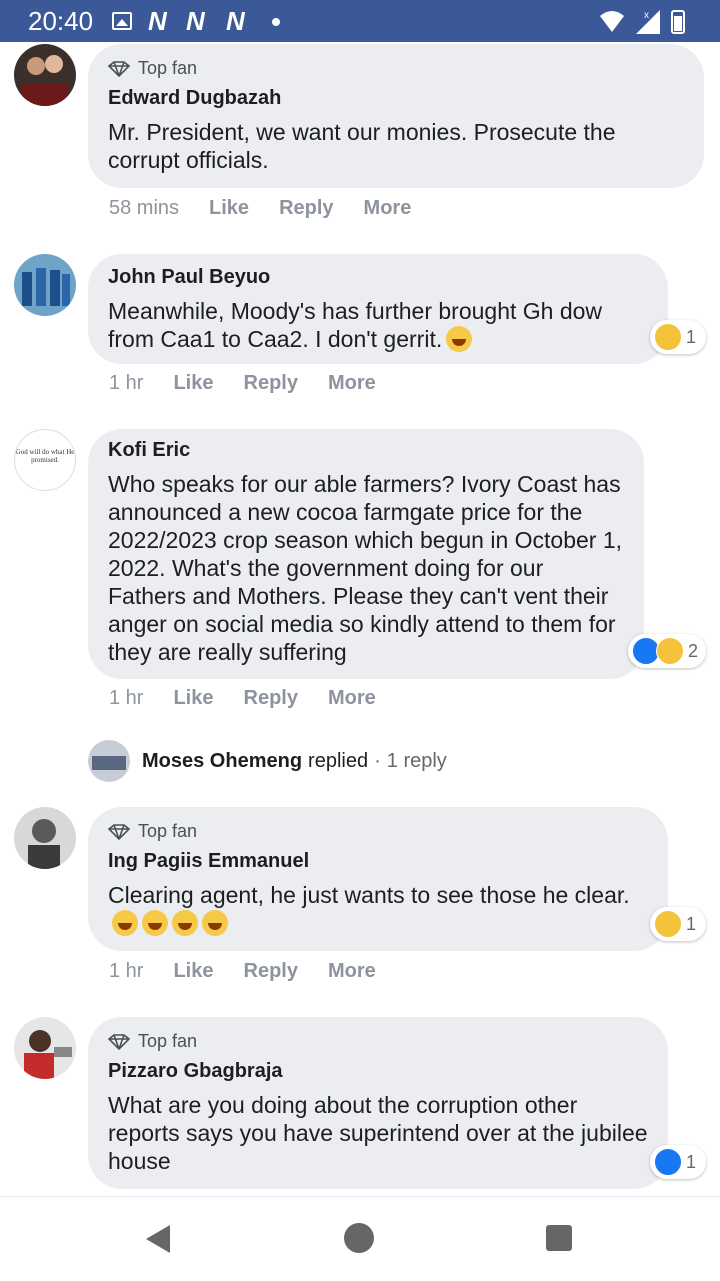 The height and width of the screenshot is (1281, 720). What do you see at coordinates (378, 1071) in the screenshot?
I see `comment-author: Pizzaro Gbagbraja` at bounding box center [378, 1071].